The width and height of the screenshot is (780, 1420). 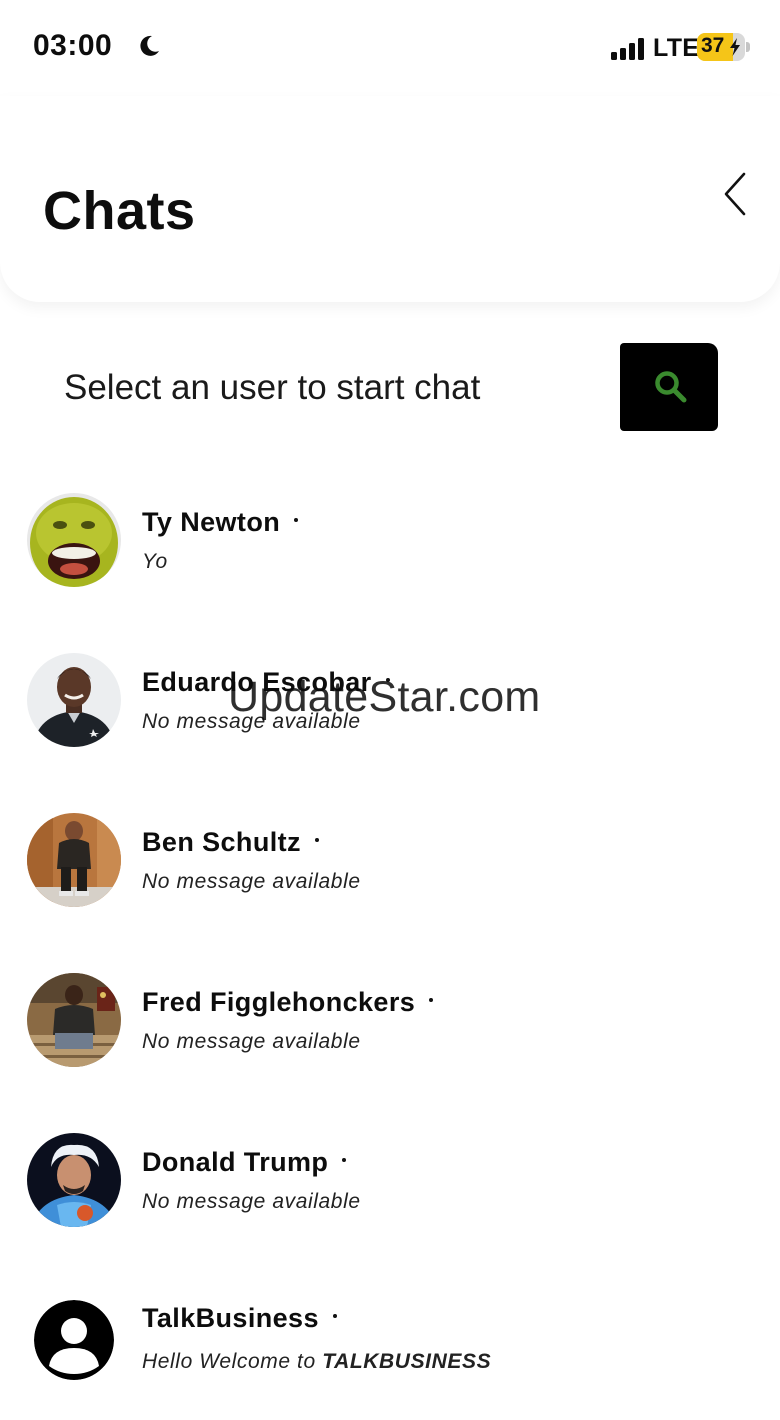 I want to click on status-time: 03:00, so click(x=73, y=45).